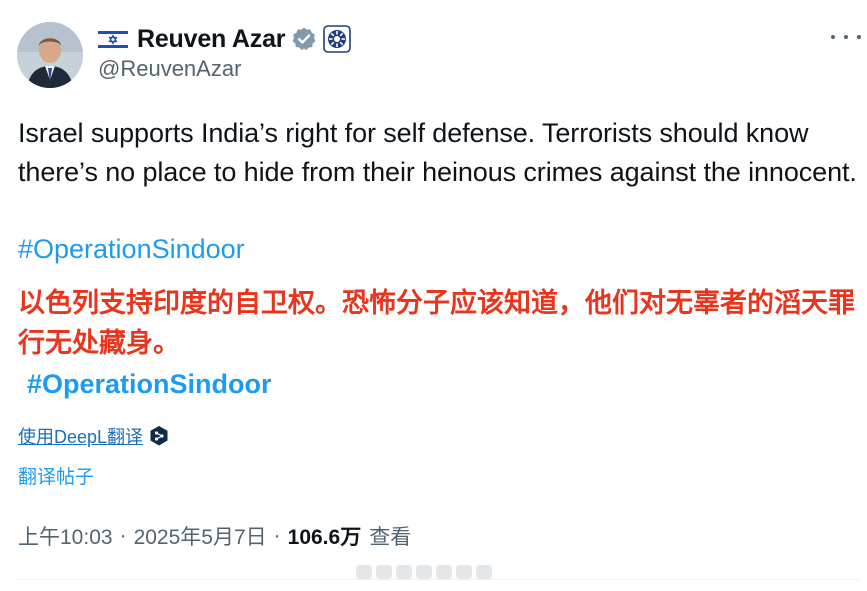 Image resolution: width=867 pixels, height=591 pixels. What do you see at coordinates (324, 537) in the screenshot?
I see `views-count: 106.6万` at bounding box center [324, 537].